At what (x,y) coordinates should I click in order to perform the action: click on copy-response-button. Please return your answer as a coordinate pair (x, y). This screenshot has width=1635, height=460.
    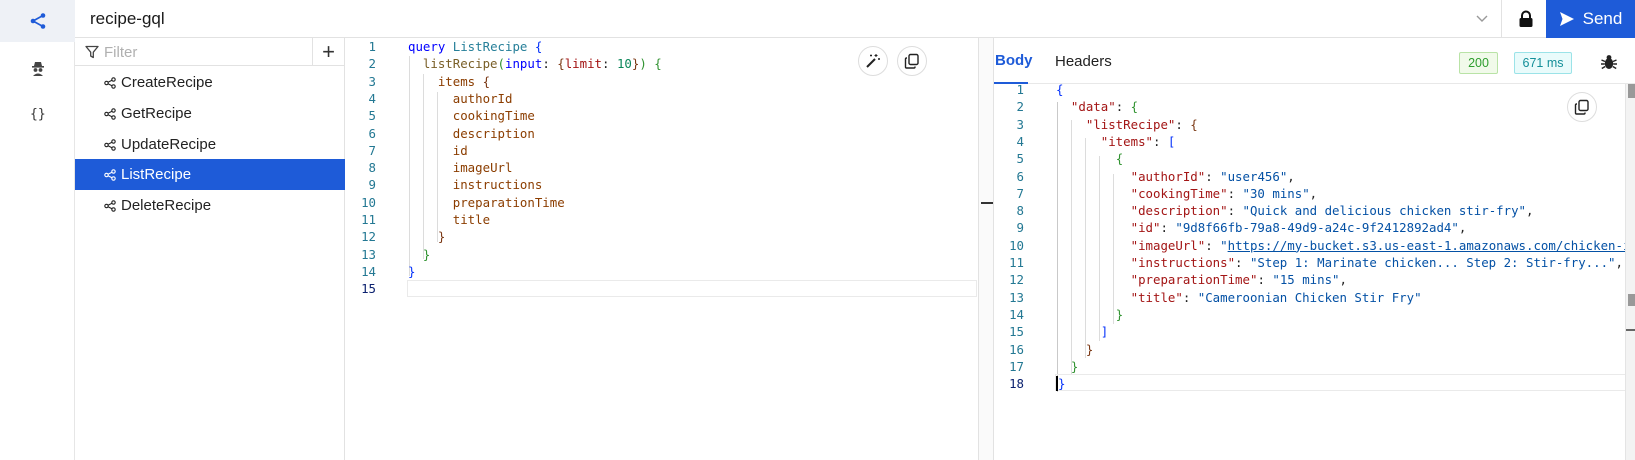
    Looking at the image, I should click on (1582, 107).